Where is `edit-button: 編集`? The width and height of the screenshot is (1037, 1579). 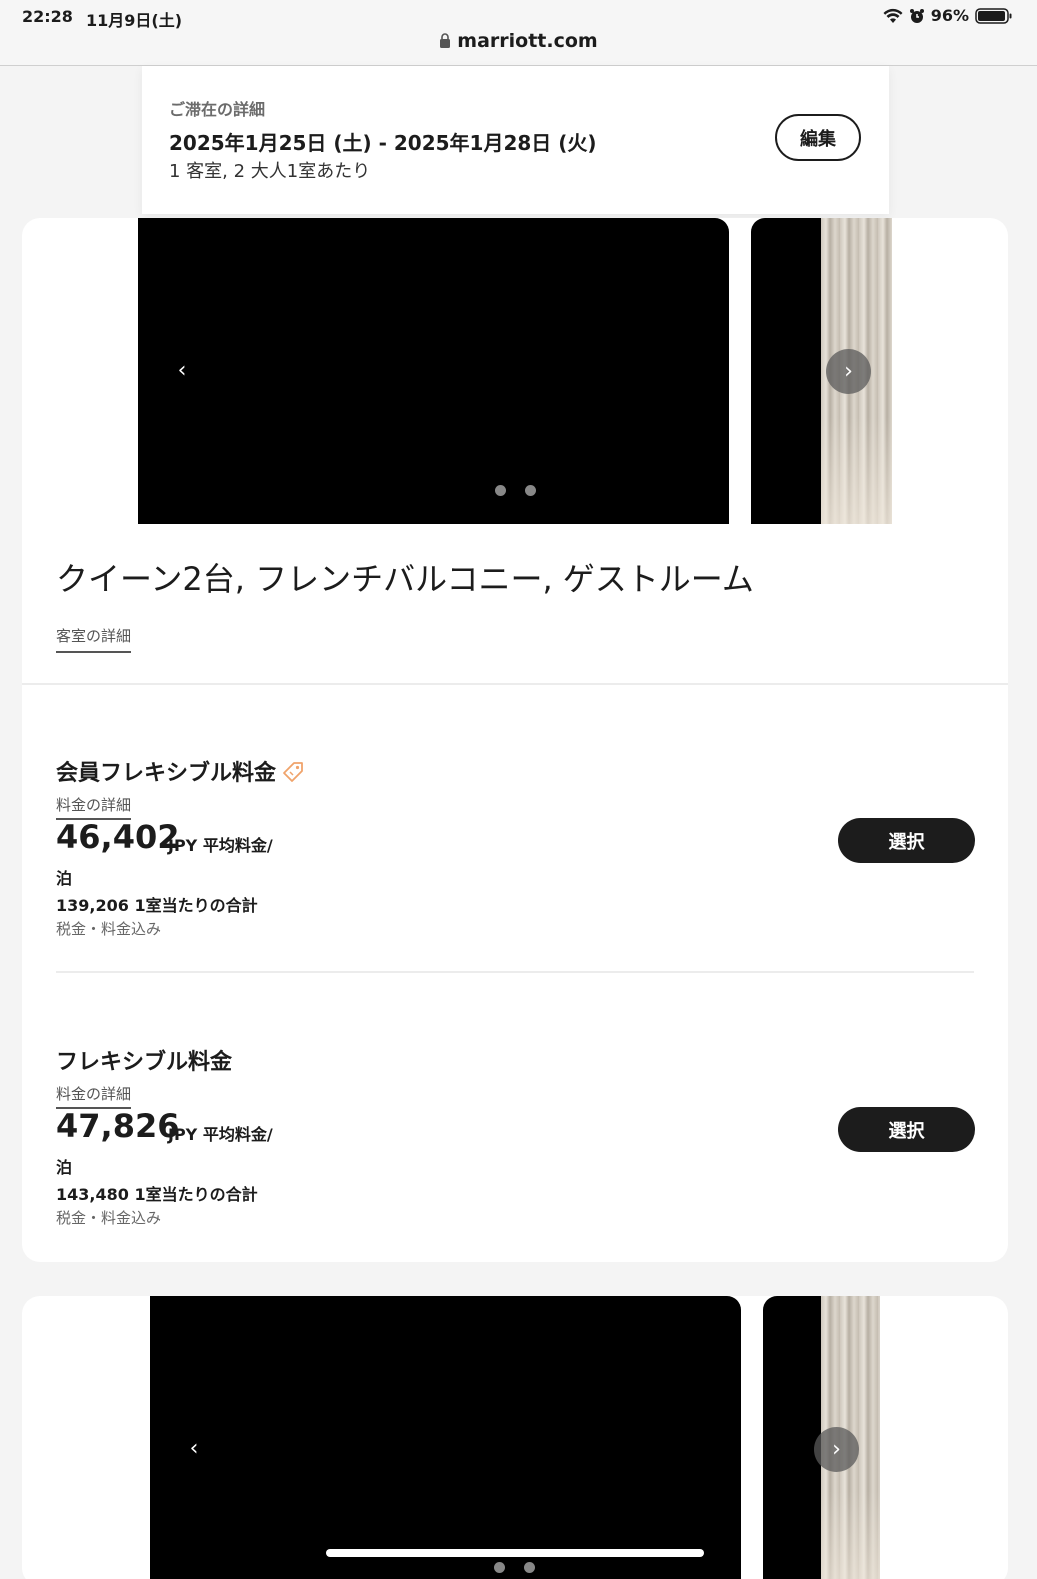
edit-button: 編集 is located at coordinates (818, 137).